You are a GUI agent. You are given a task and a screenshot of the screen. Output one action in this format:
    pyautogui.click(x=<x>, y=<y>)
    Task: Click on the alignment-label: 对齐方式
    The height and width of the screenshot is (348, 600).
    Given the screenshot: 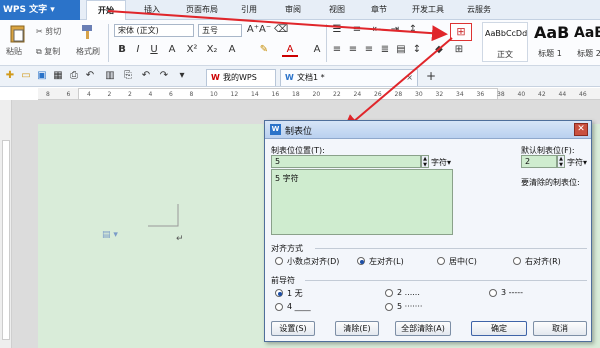 What is the action you would take?
    pyautogui.click(x=287, y=248)
    